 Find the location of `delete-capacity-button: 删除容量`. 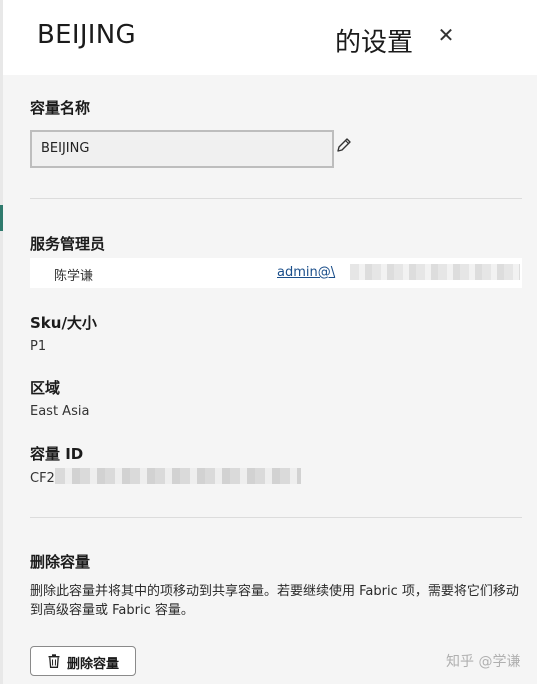

delete-capacity-button: 删除容量 is located at coordinates (83, 661).